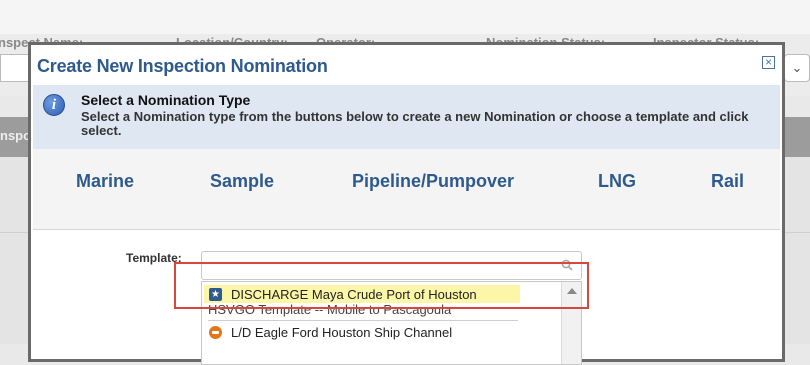 Image resolution: width=810 pixels, height=365 pixels. Describe the element at coordinates (342, 332) in the screenshot. I see `list-item-label: L/D Eagle Ford Houston Ship Channel` at that location.